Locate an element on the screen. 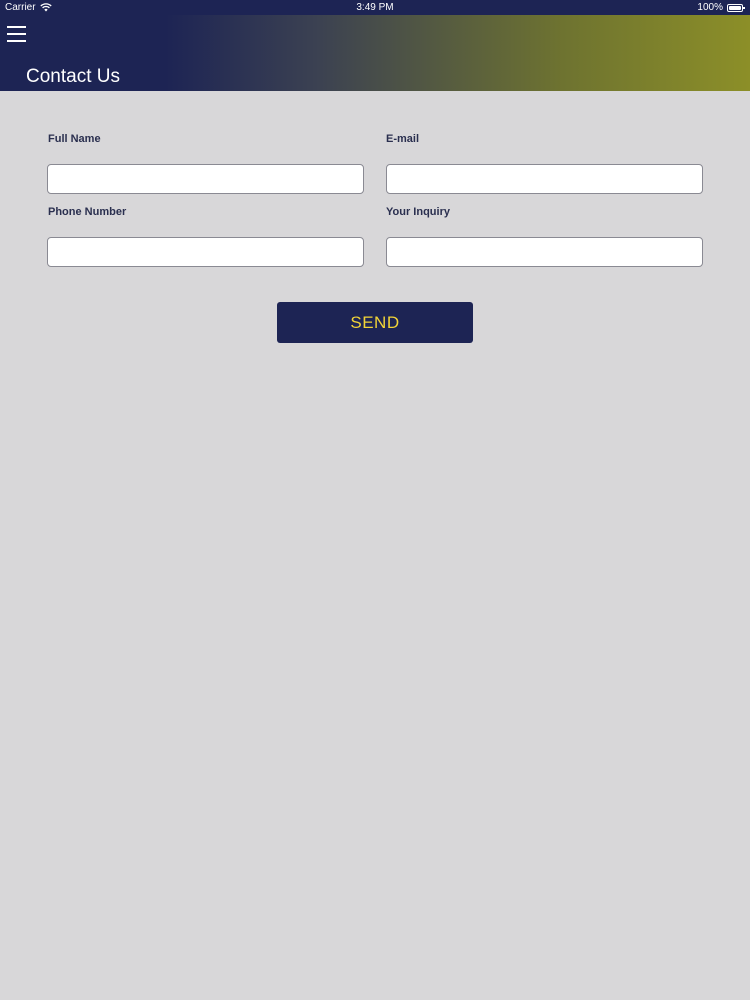 The image size is (750, 1000). send-button: SEND is located at coordinates (375, 322).